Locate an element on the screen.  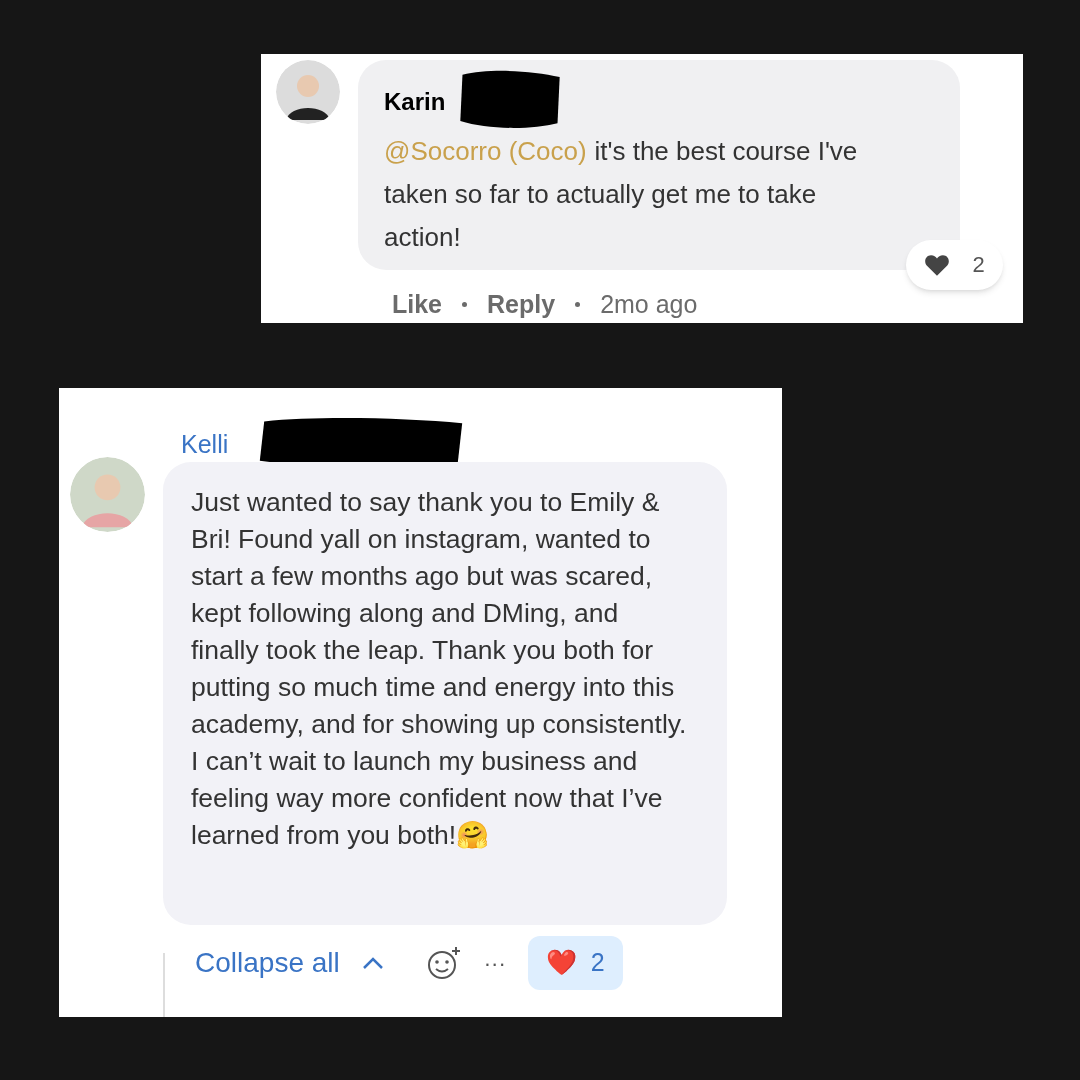
more-options-button: ··· is located at coordinates (494, 963).